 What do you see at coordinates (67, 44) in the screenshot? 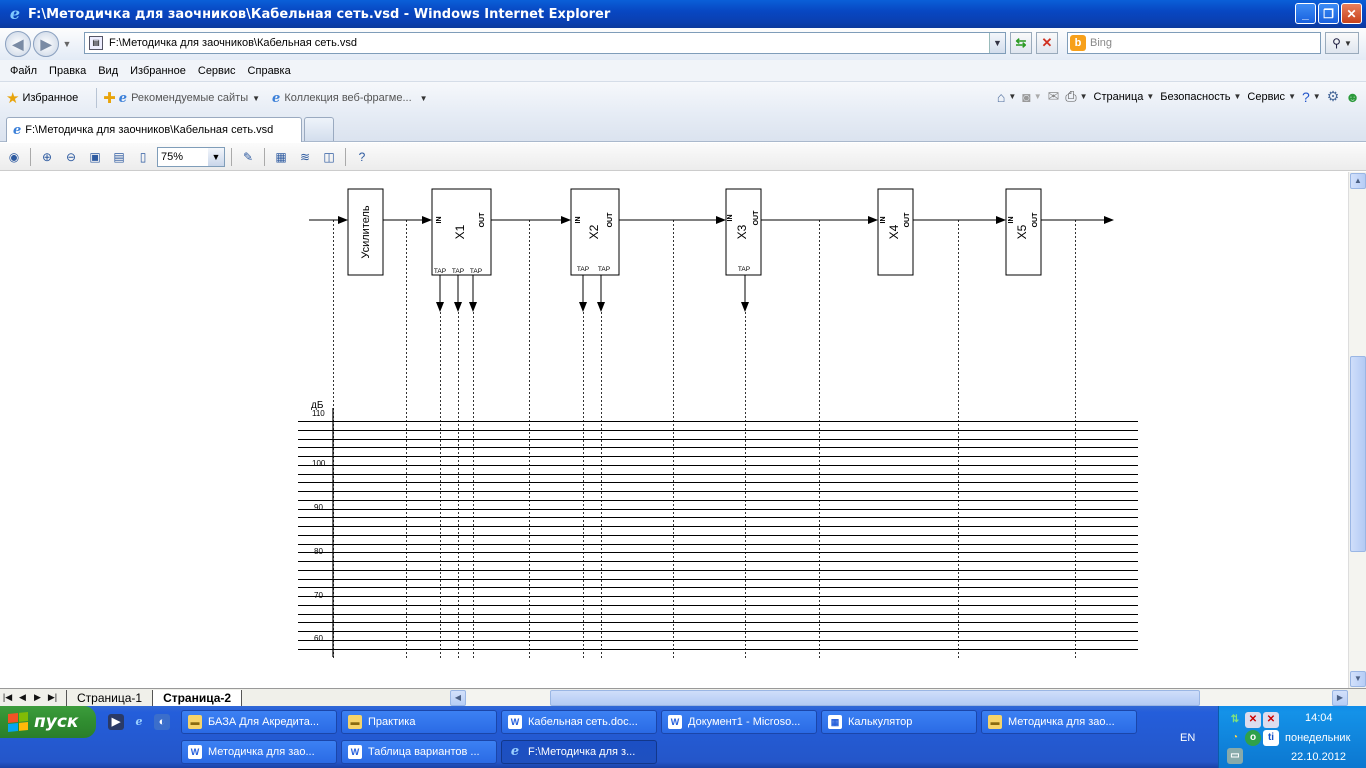
I see `history-dropdown-icon: ▼` at bounding box center [67, 44].